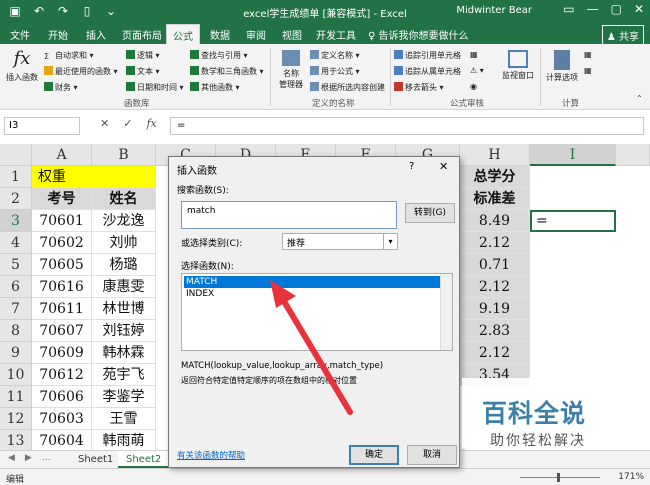 The image size is (650, 485). What do you see at coordinates (81, 71) in the screenshot?
I see `recent-functions-button: 最近使用的函数 ▾` at bounding box center [81, 71].